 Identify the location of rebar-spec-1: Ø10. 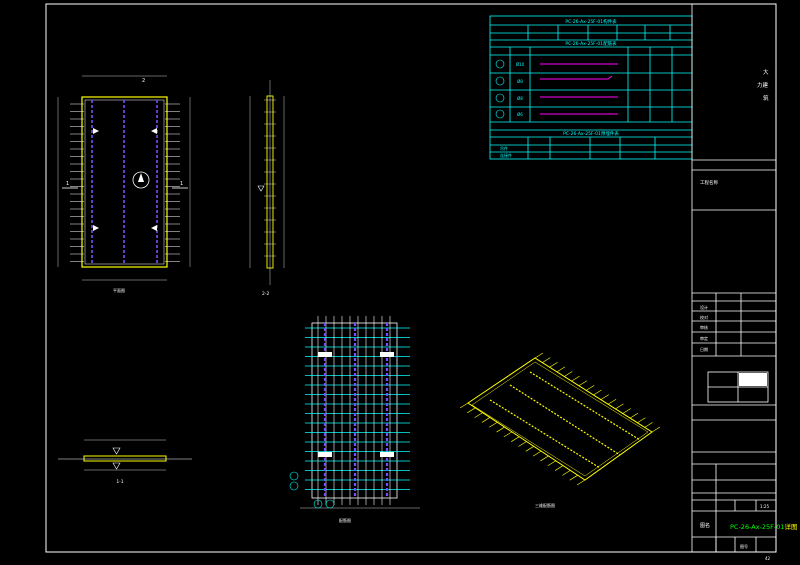
(520, 64).